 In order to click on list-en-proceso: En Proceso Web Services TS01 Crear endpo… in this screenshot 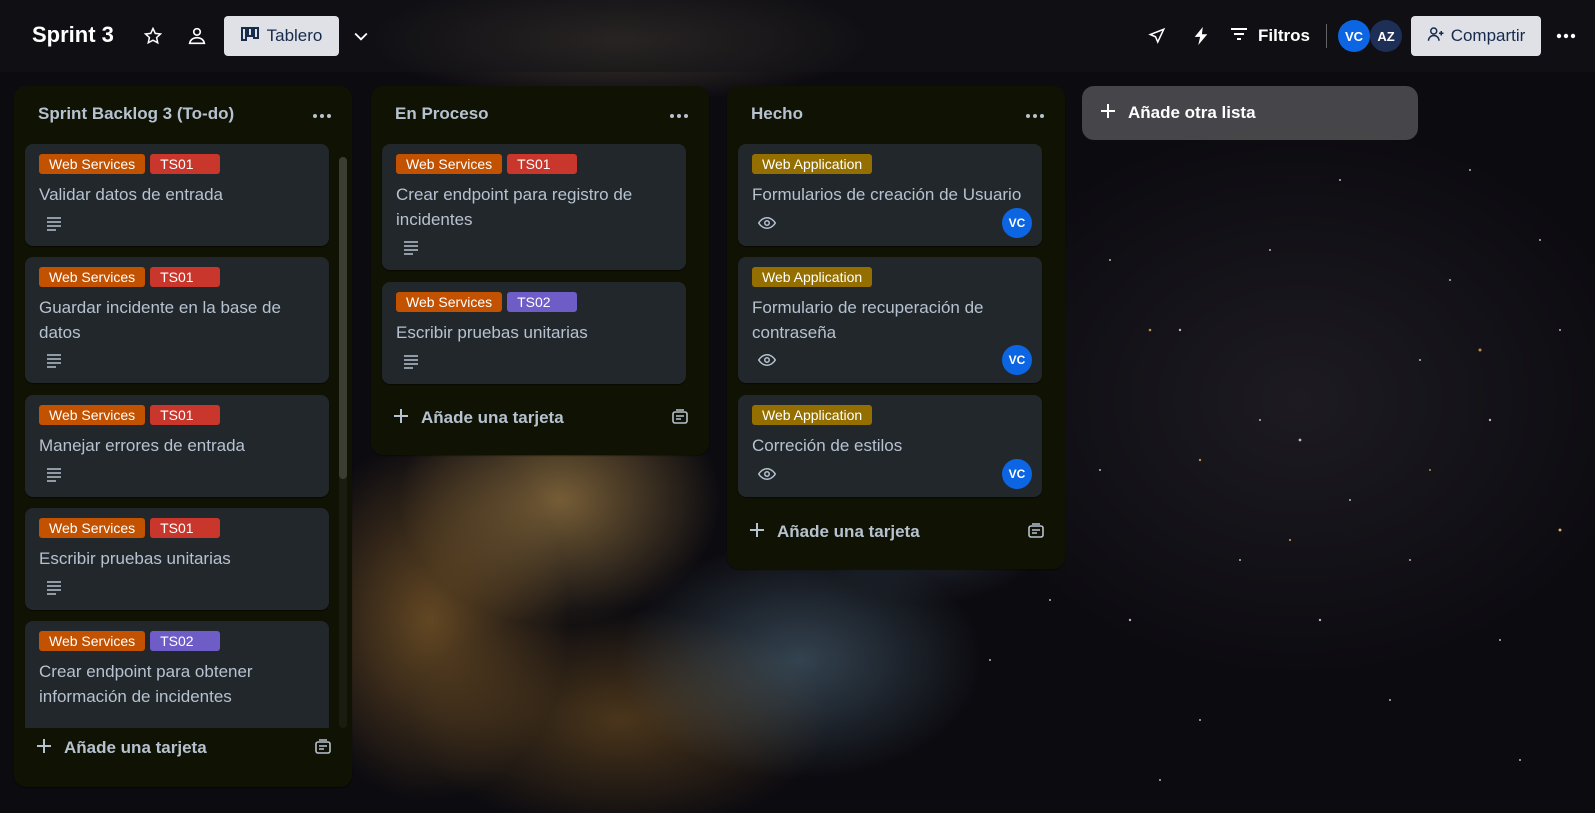, I will do `click(540, 270)`.